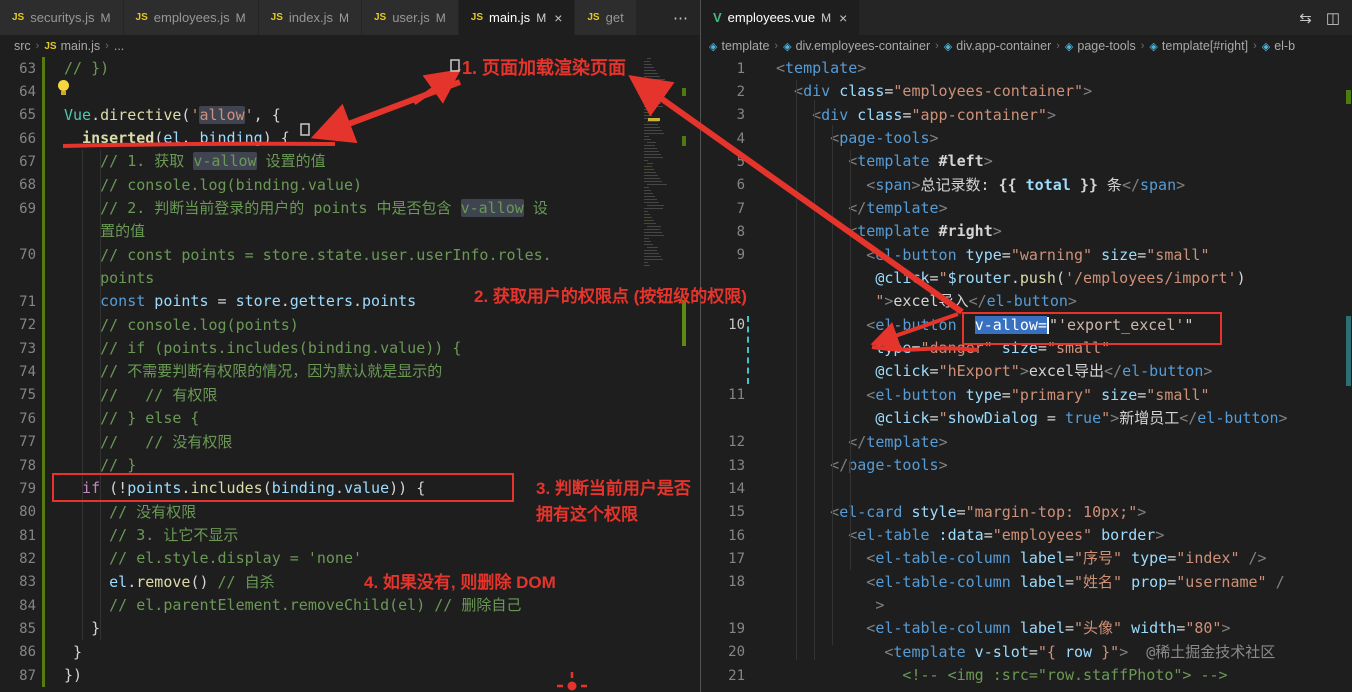 The height and width of the screenshot is (692, 1352). What do you see at coordinates (18, 255) in the screenshot?
I see `line-number: 70` at bounding box center [18, 255].